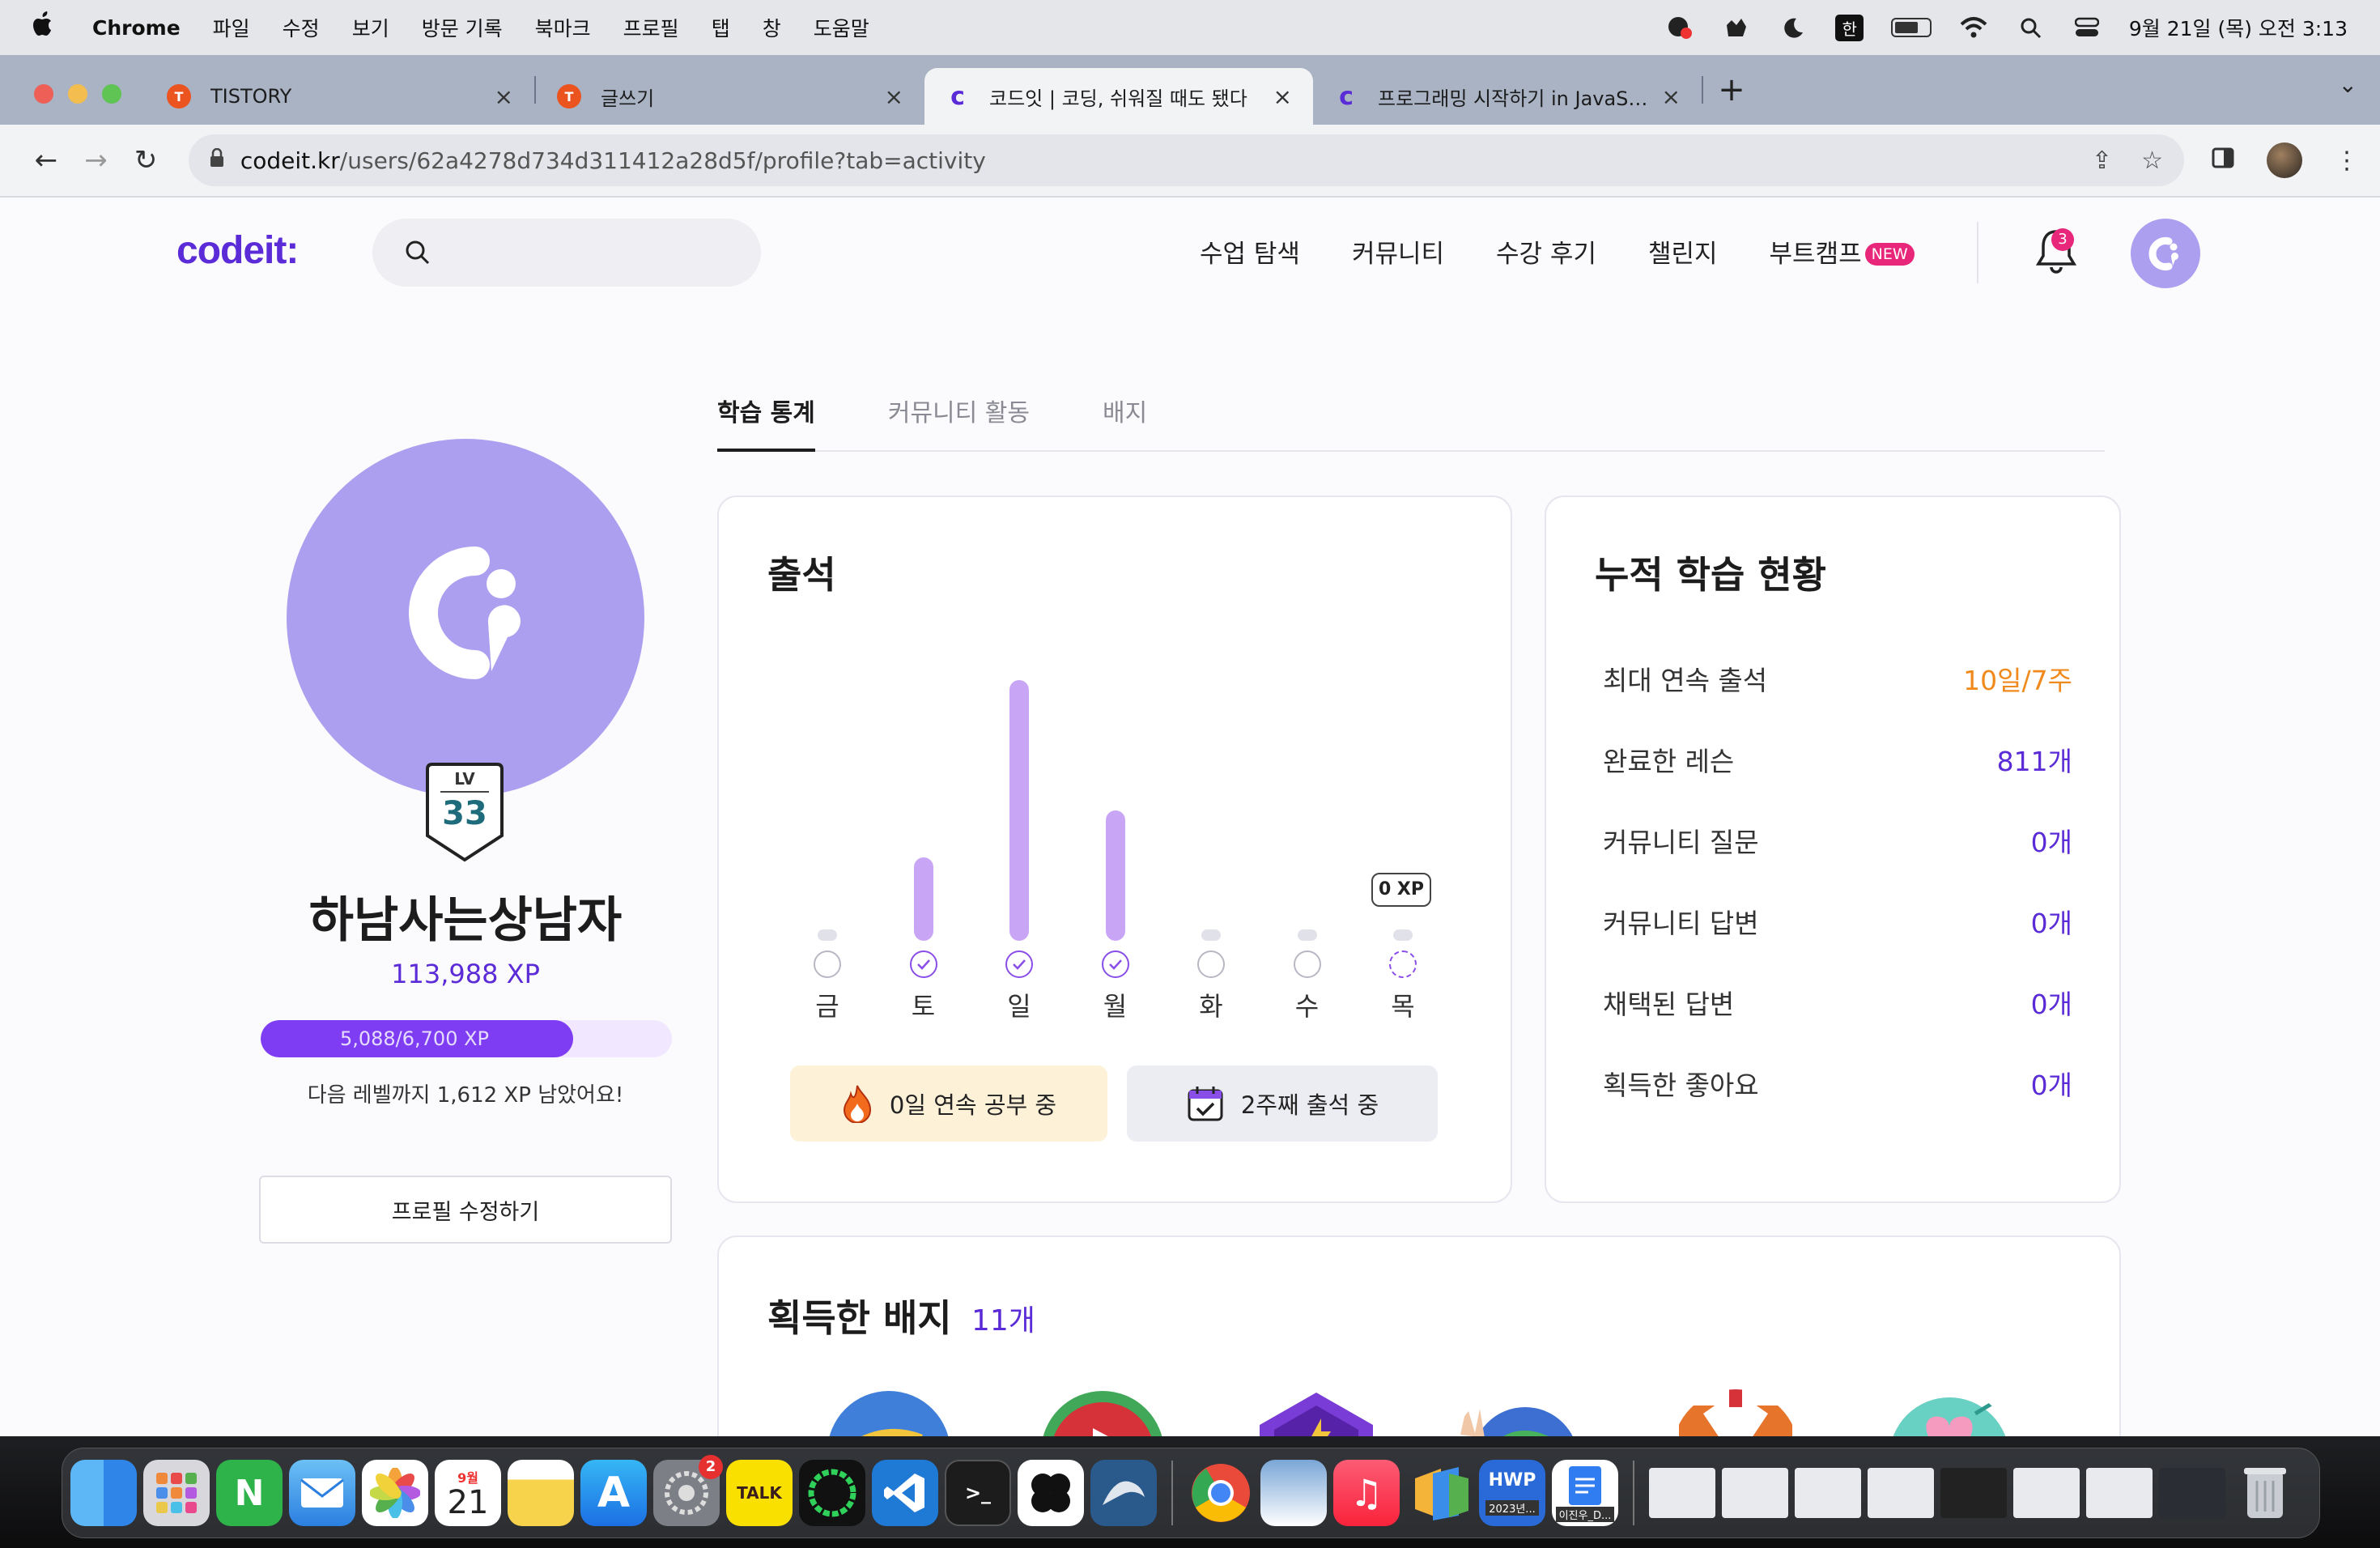 The width and height of the screenshot is (2380, 1548). I want to click on bookmark-star-icon: ☆, so click(2152, 161).